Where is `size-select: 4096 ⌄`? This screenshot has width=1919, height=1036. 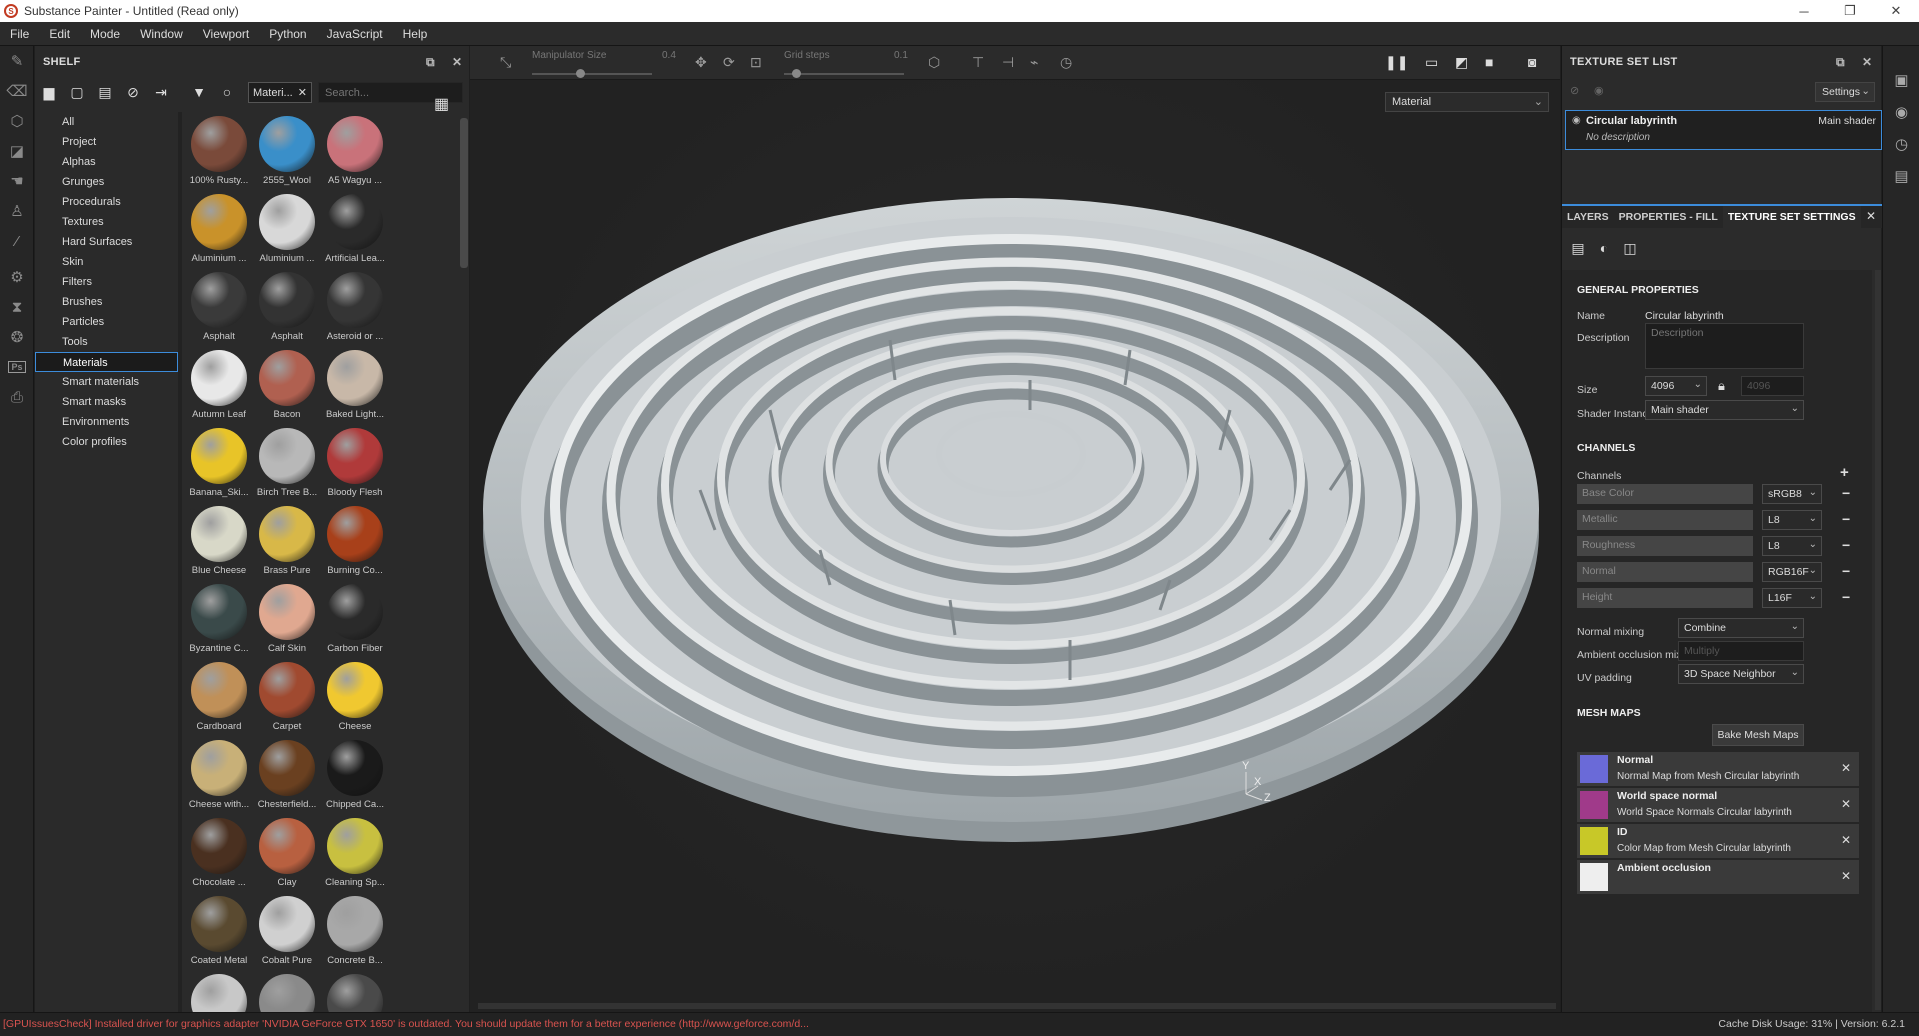
size-select: 4096 ⌄ is located at coordinates (1676, 386).